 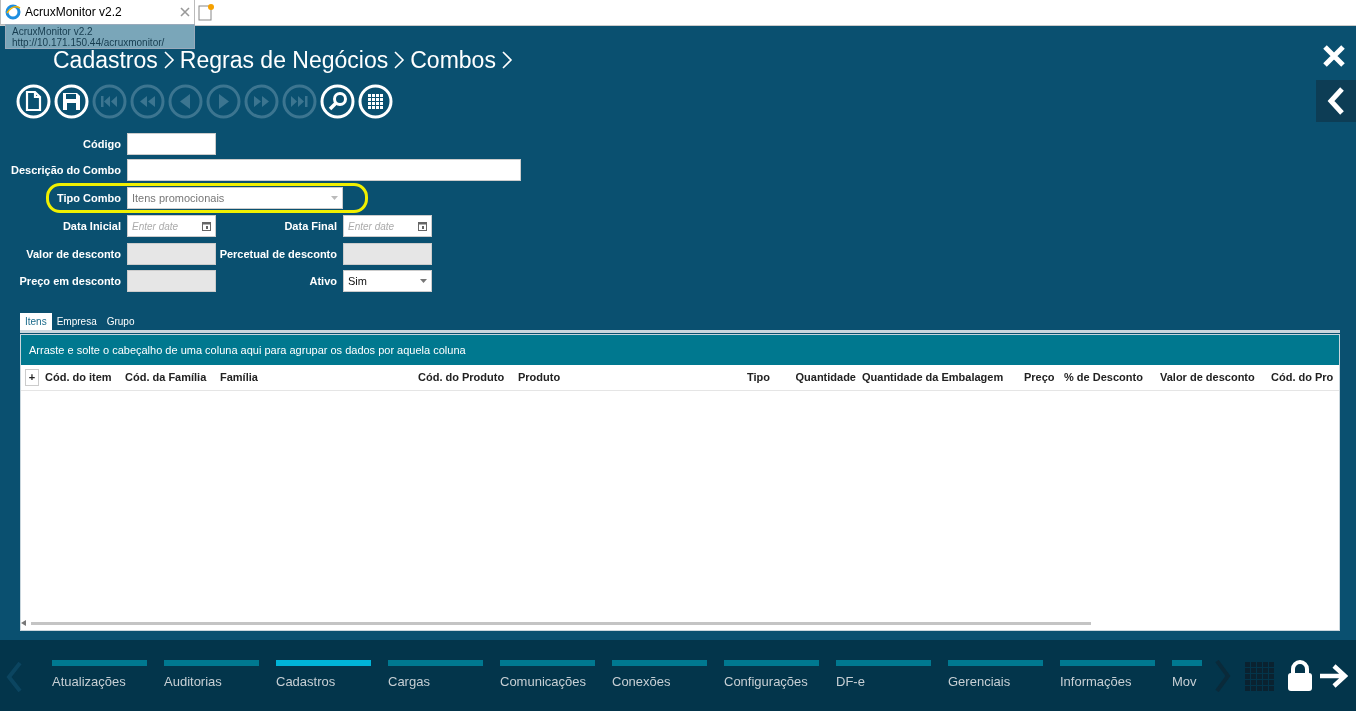 What do you see at coordinates (387, 281) in the screenshot?
I see `dropdown: Sim` at bounding box center [387, 281].